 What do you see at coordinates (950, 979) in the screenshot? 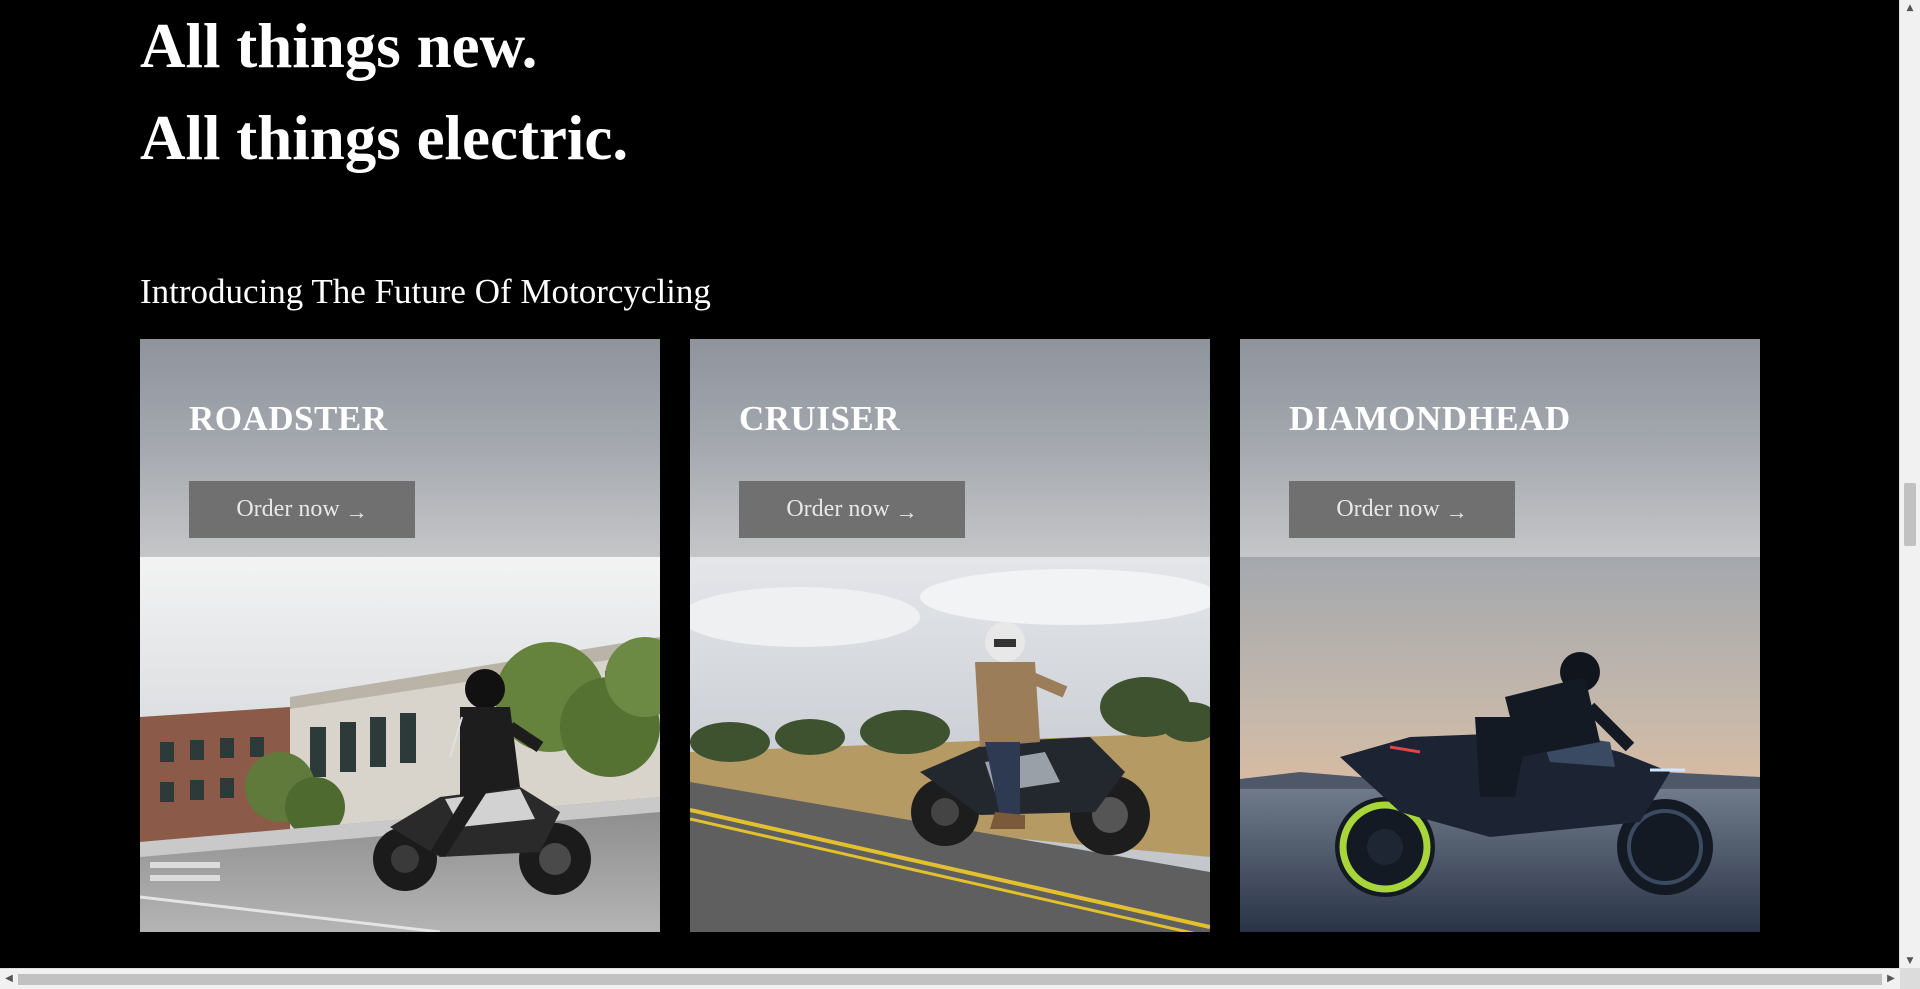
I see `horizontal-scroll-thumb` at bounding box center [950, 979].